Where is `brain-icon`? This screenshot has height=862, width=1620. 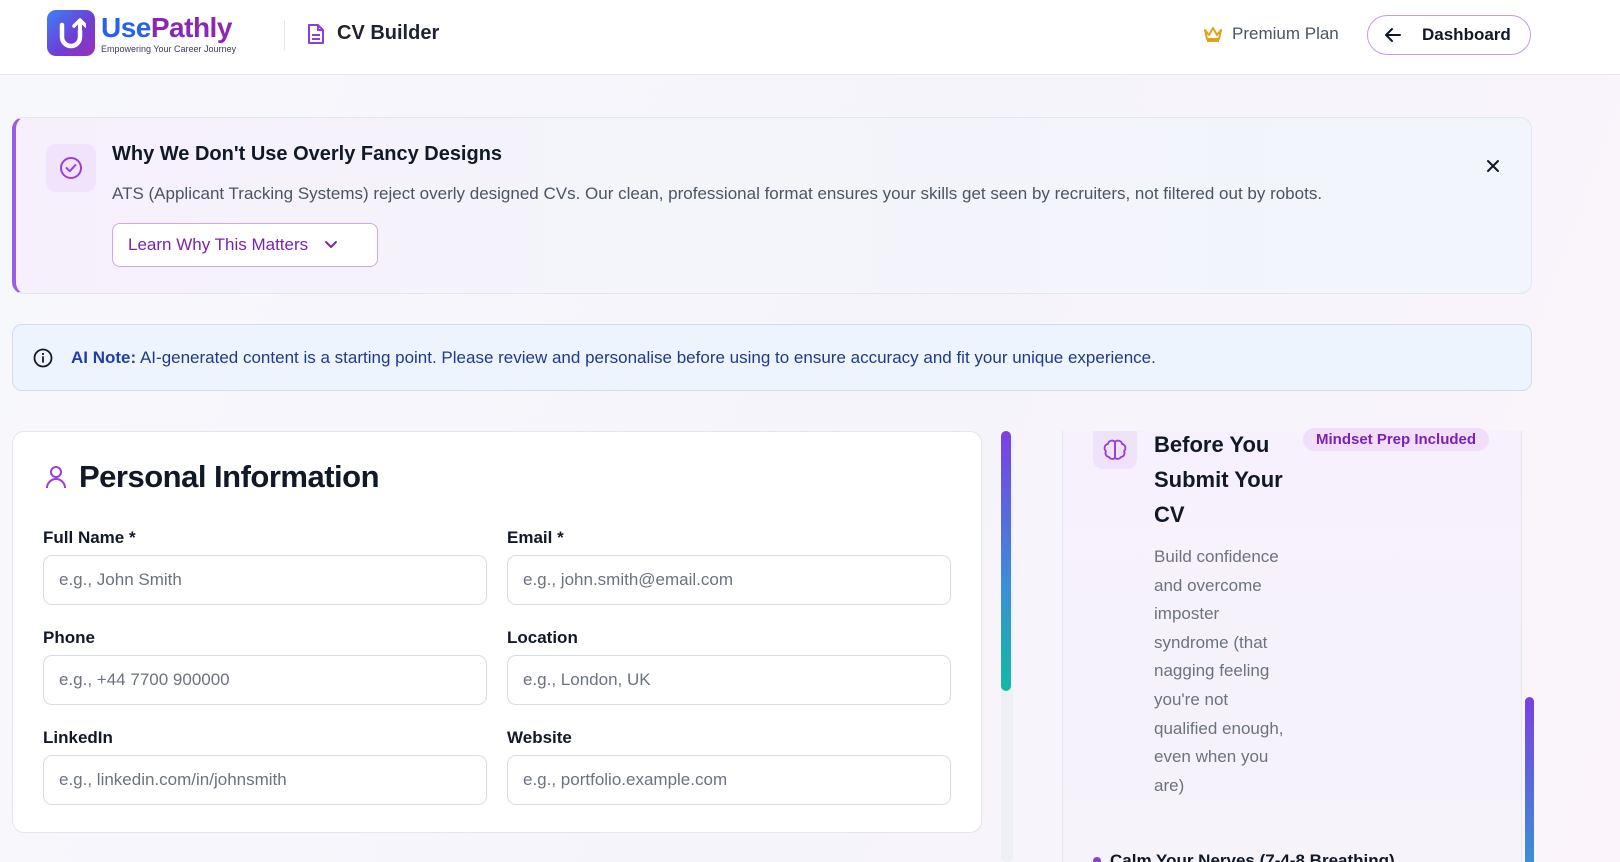 brain-icon is located at coordinates (1115, 450).